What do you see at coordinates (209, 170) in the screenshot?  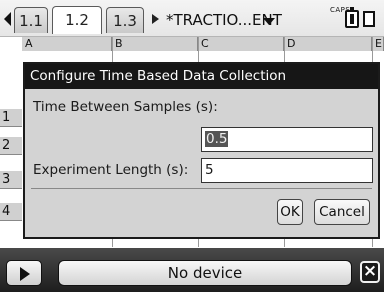 I see `experiment-length-value: 5` at bounding box center [209, 170].